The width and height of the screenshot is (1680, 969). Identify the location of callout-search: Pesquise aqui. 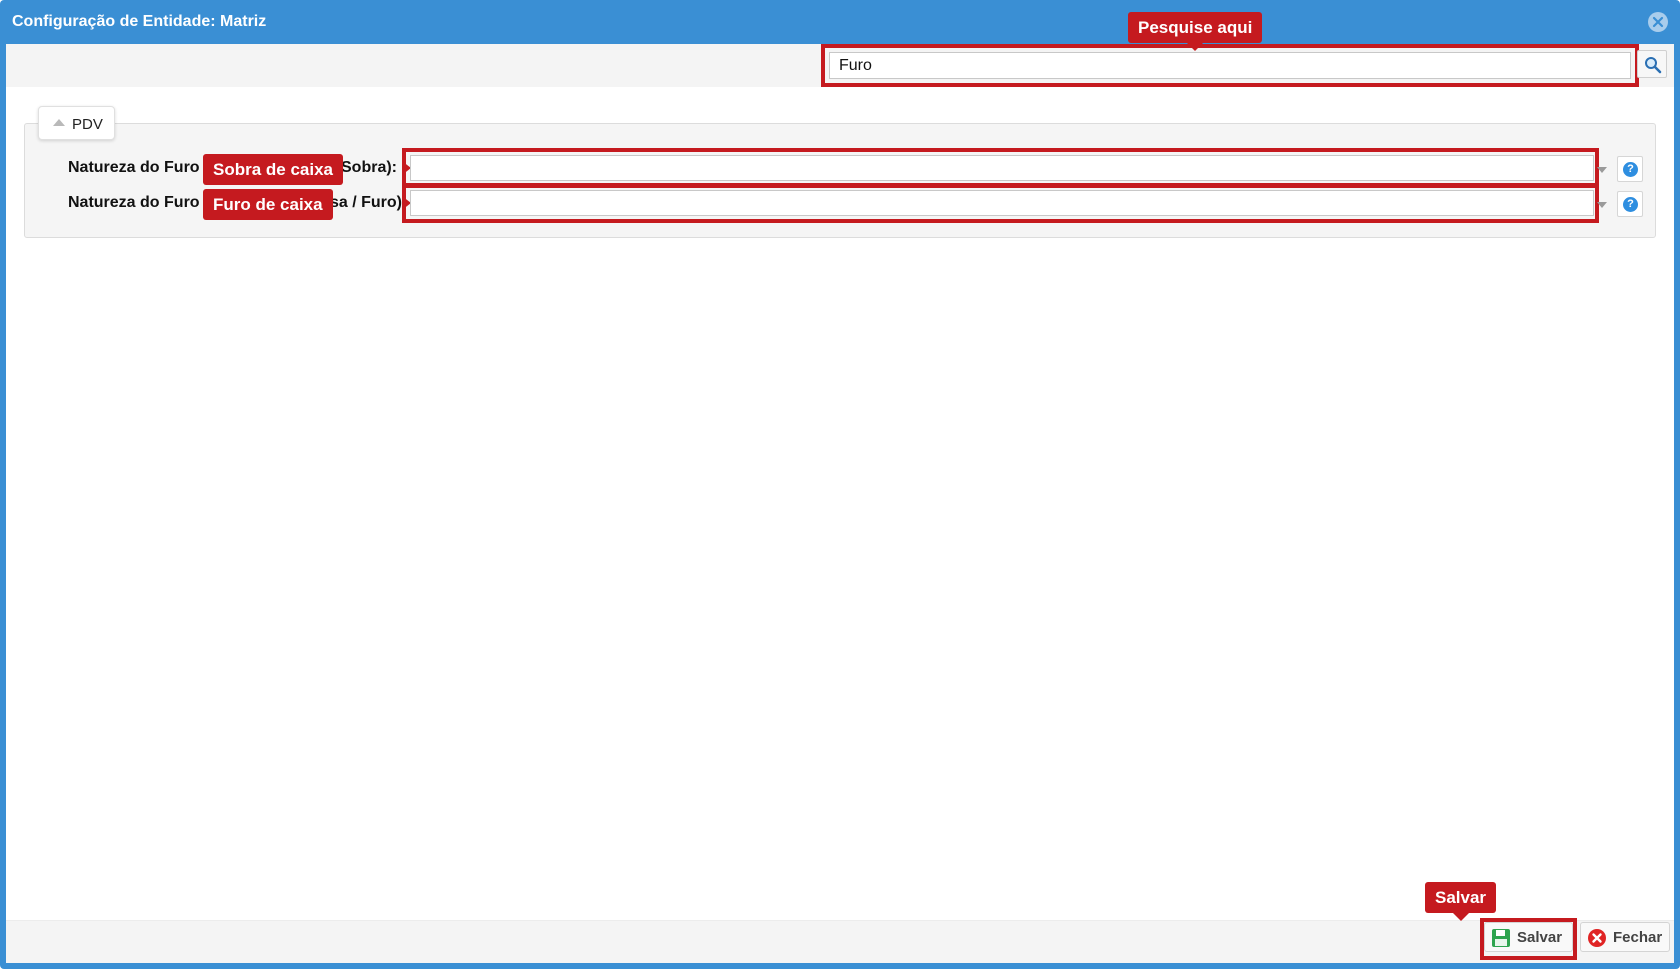
(1195, 31).